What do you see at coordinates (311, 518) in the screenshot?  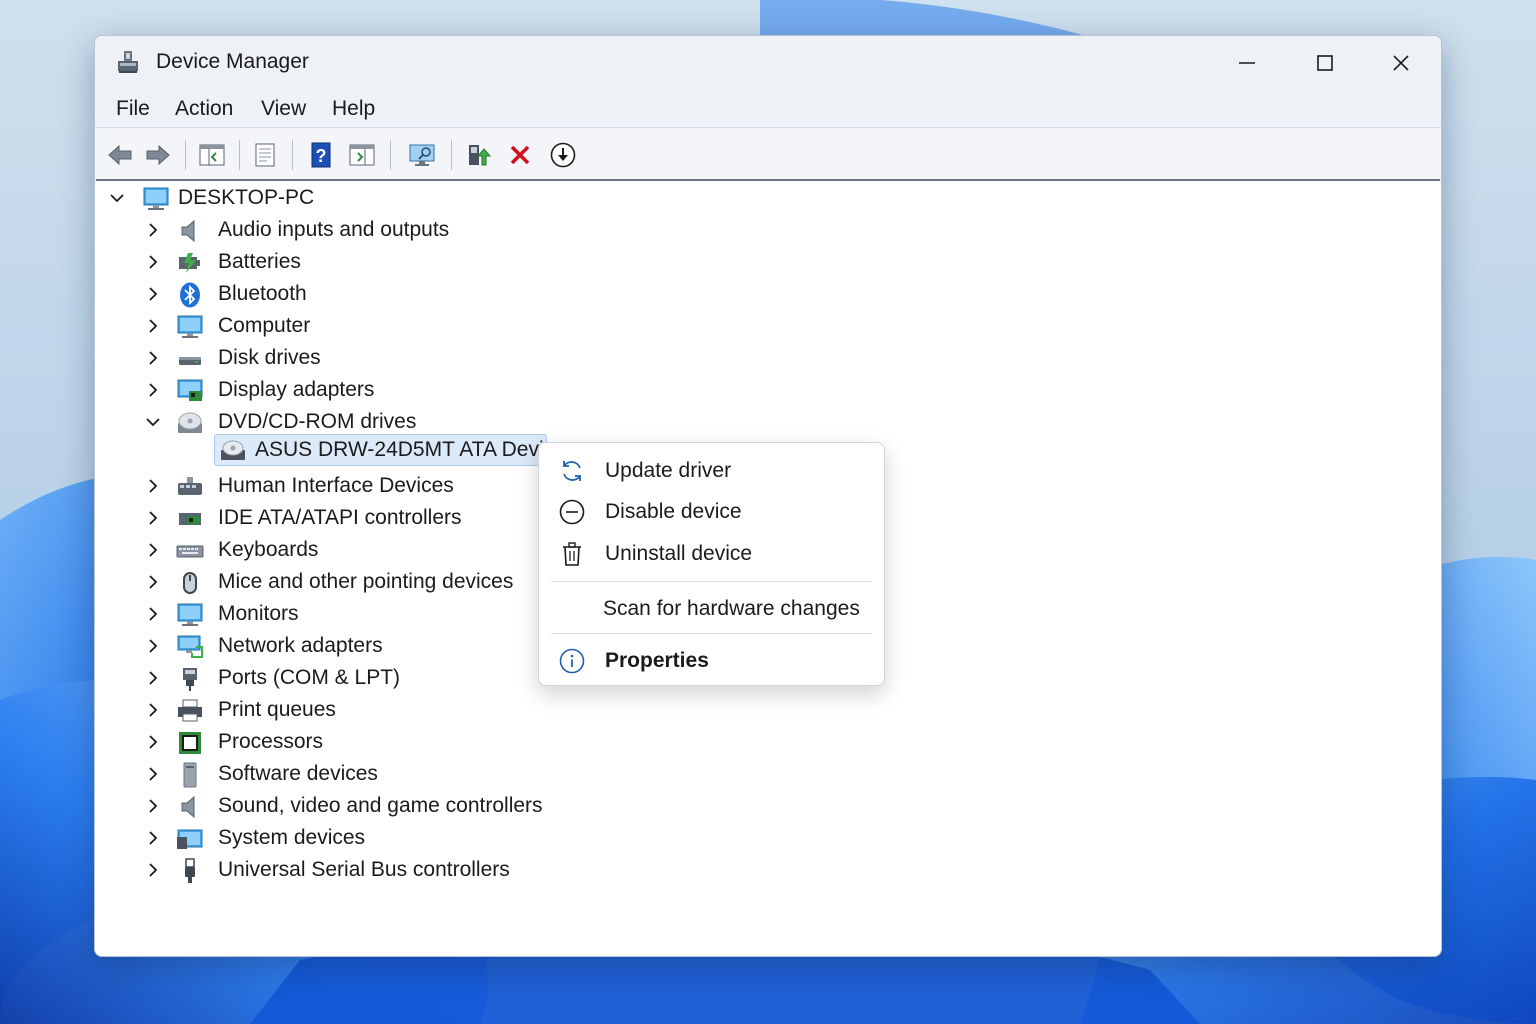 I see `tree-category-ide: IDE ATA/ATAPI controllers` at bounding box center [311, 518].